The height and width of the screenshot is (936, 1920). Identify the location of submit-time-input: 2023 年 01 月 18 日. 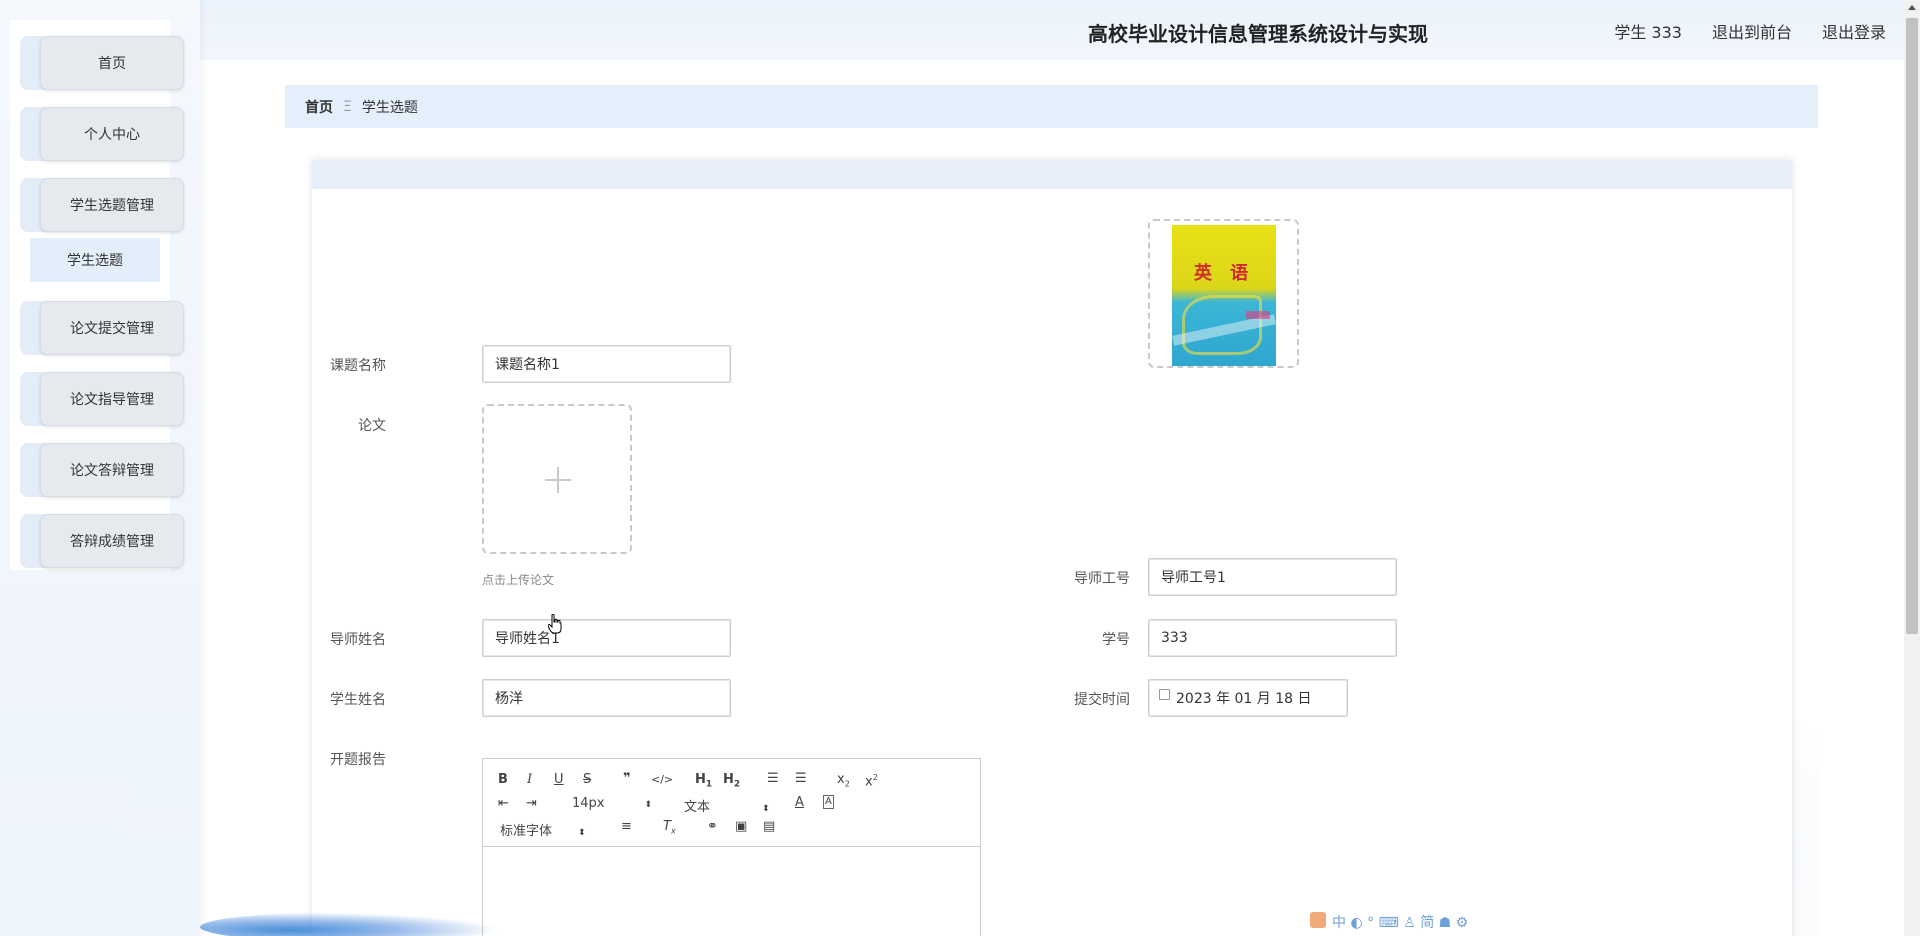
(1248, 698).